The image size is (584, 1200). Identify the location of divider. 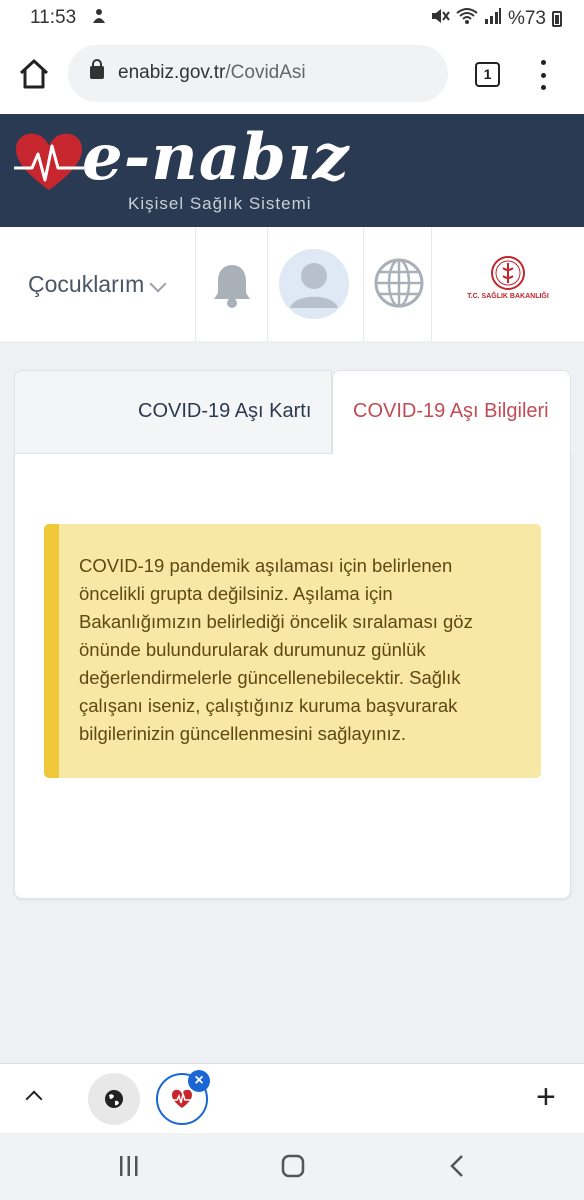
(173, 453).